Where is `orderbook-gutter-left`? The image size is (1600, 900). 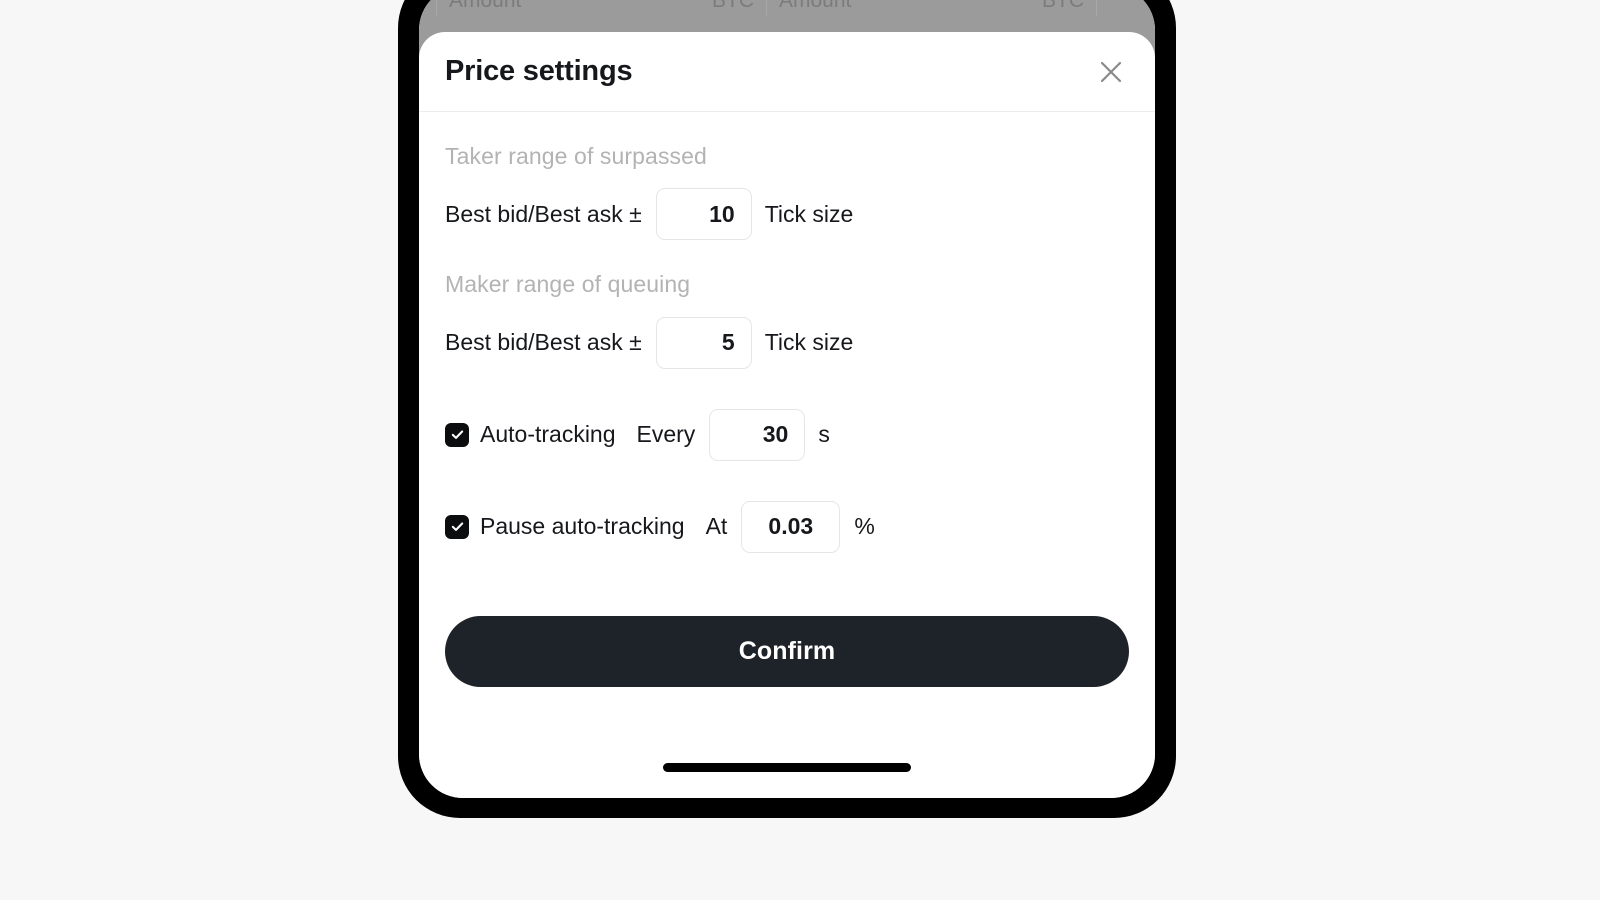 orderbook-gutter-left is located at coordinates (428, 8).